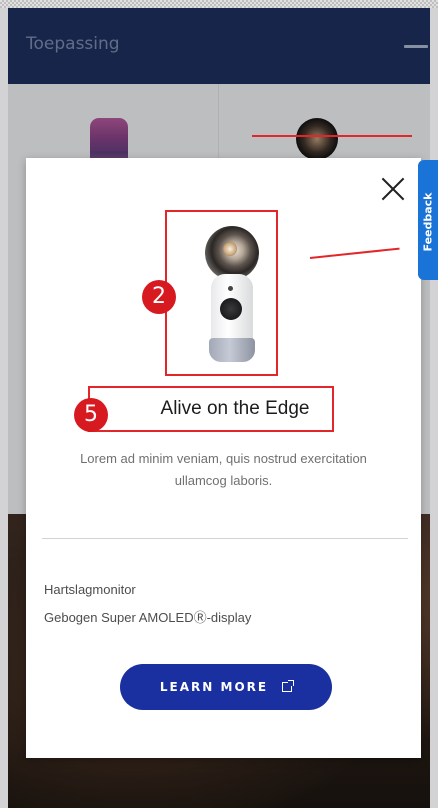 This screenshot has height=808, width=438. What do you see at coordinates (91, 415) in the screenshot?
I see `annotation-marker-5: 5` at bounding box center [91, 415].